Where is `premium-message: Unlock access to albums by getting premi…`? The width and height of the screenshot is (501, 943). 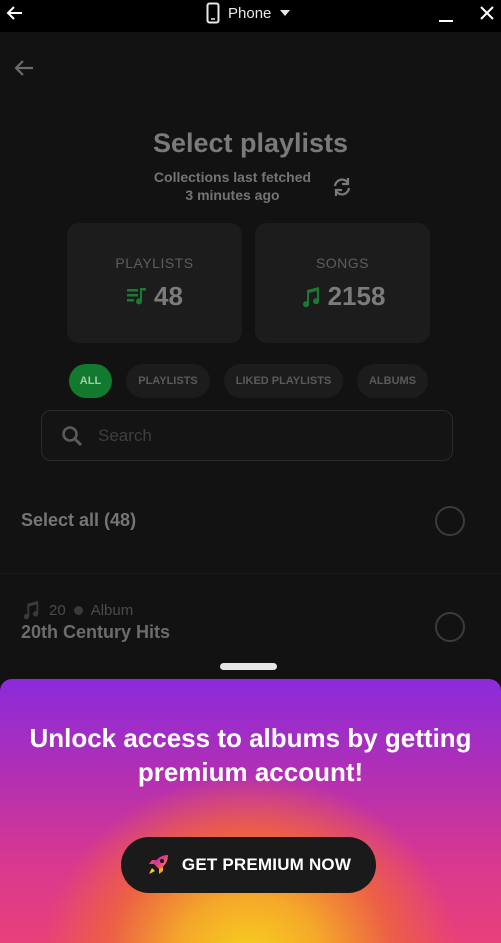 premium-message: Unlock access to albums by getting premi… is located at coordinates (250, 755).